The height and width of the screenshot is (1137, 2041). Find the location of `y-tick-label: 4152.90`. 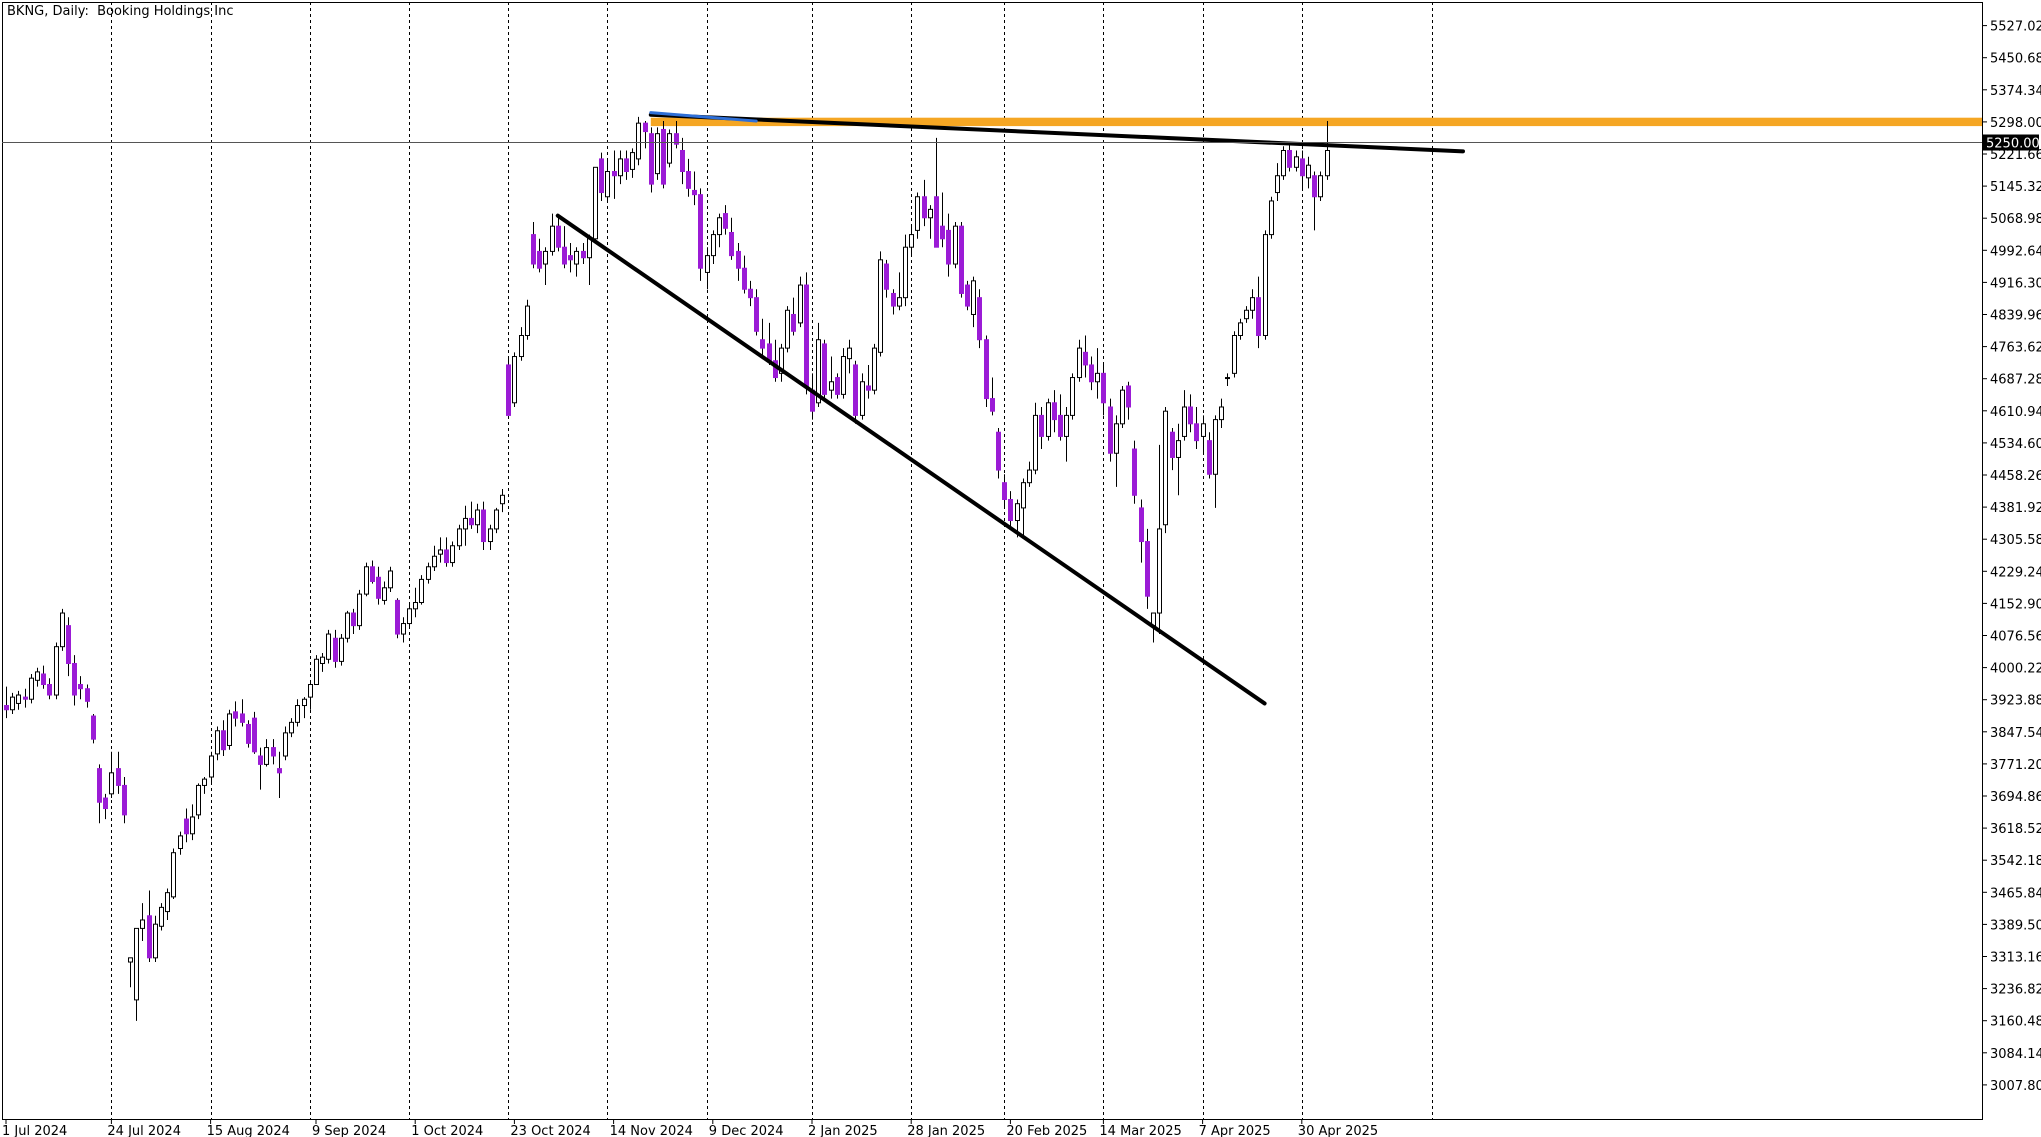

y-tick-label: 4152.90 is located at coordinates (2015, 604).